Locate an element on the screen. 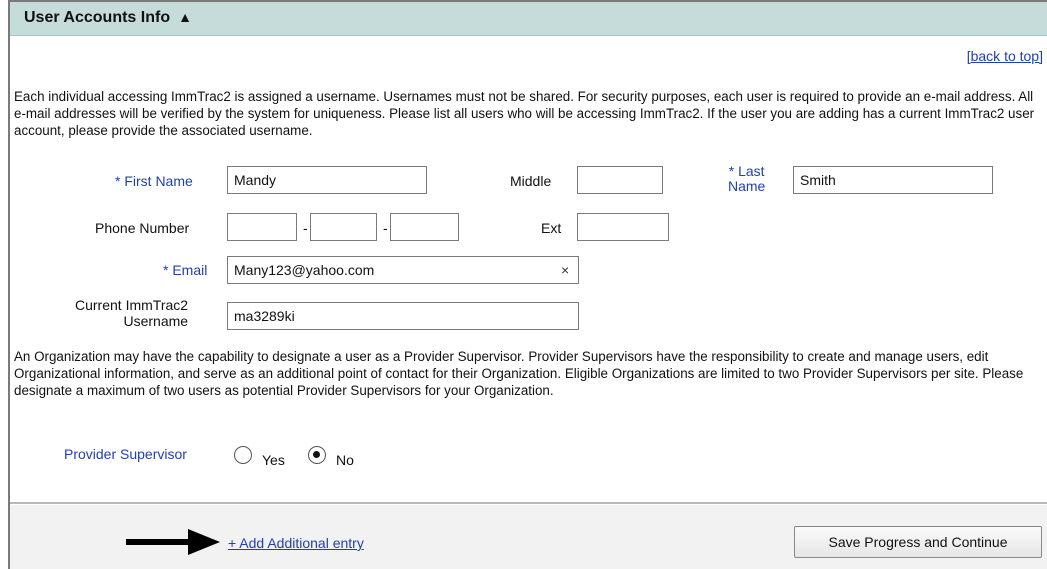 The height and width of the screenshot is (569, 1047). first-name-input: Mandy is located at coordinates (327, 180).